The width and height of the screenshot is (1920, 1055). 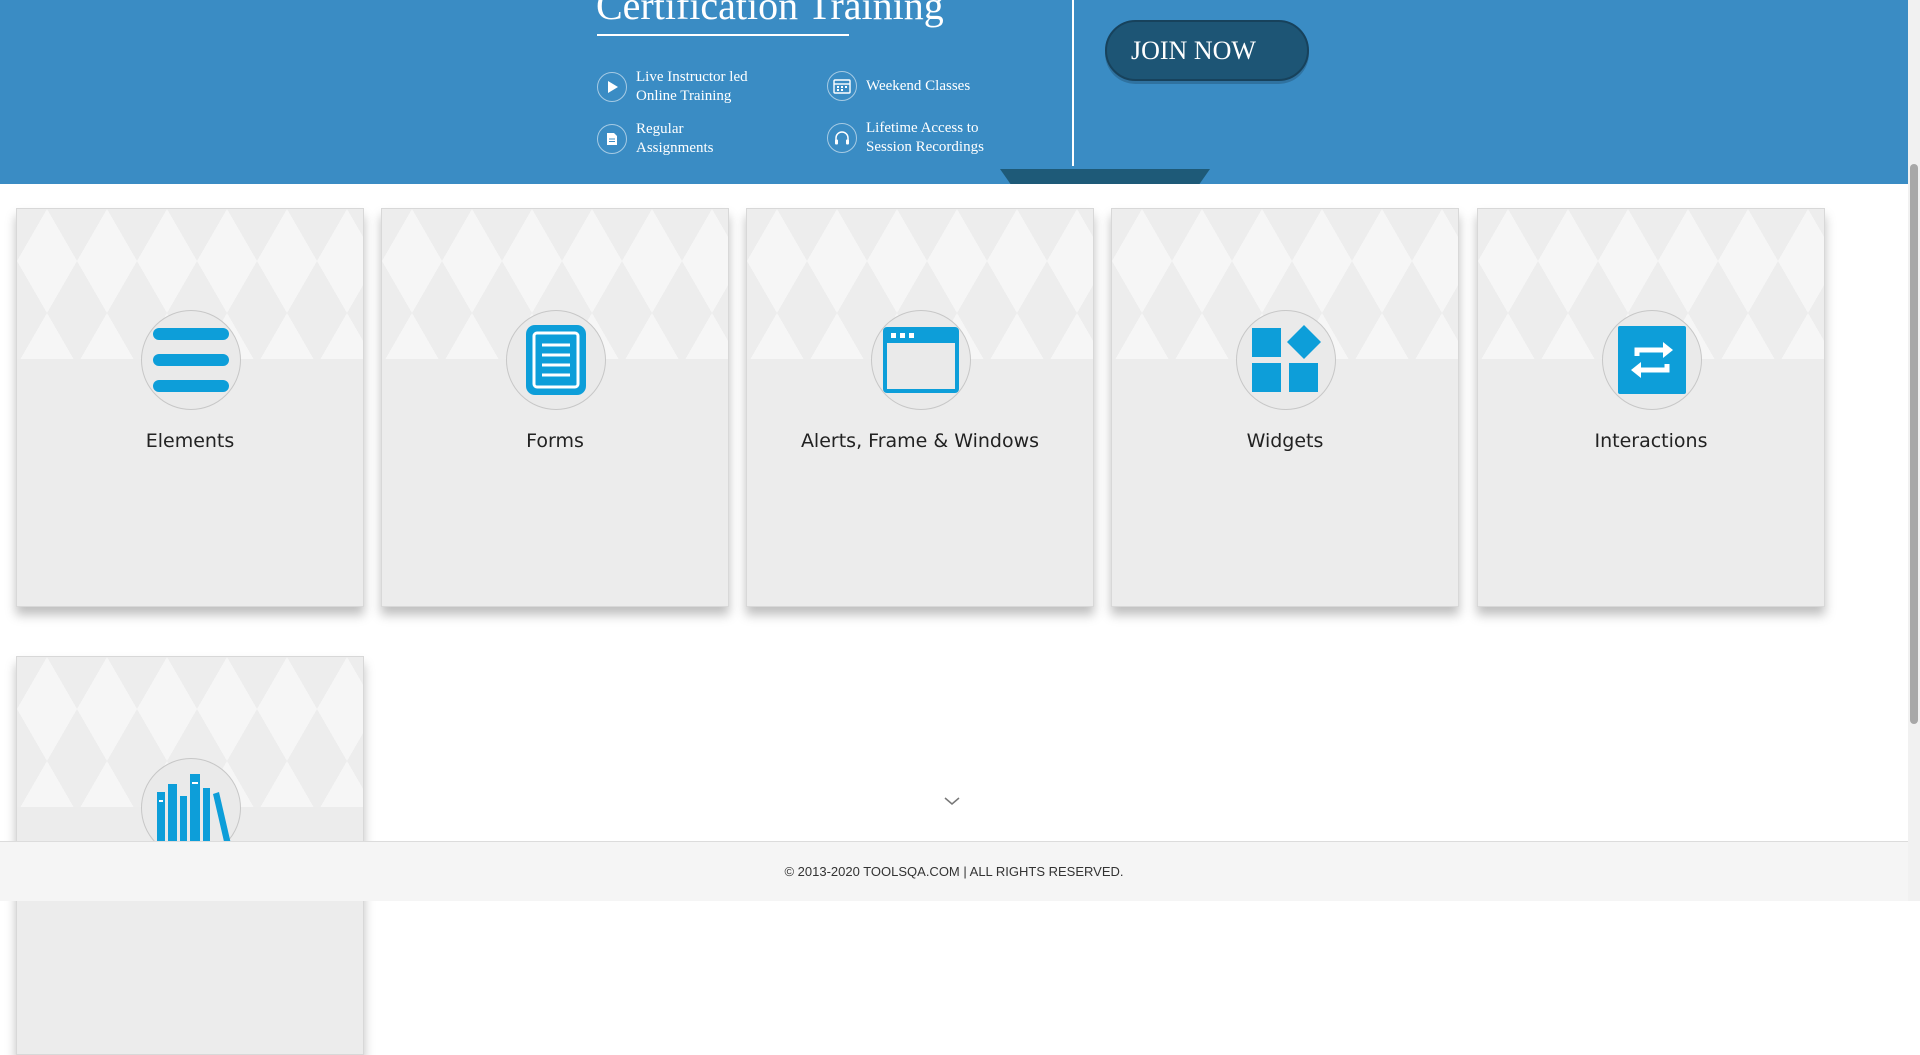 What do you see at coordinates (1651, 441) in the screenshot?
I see `card-title: Interactions` at bounding box center [1651, 441].